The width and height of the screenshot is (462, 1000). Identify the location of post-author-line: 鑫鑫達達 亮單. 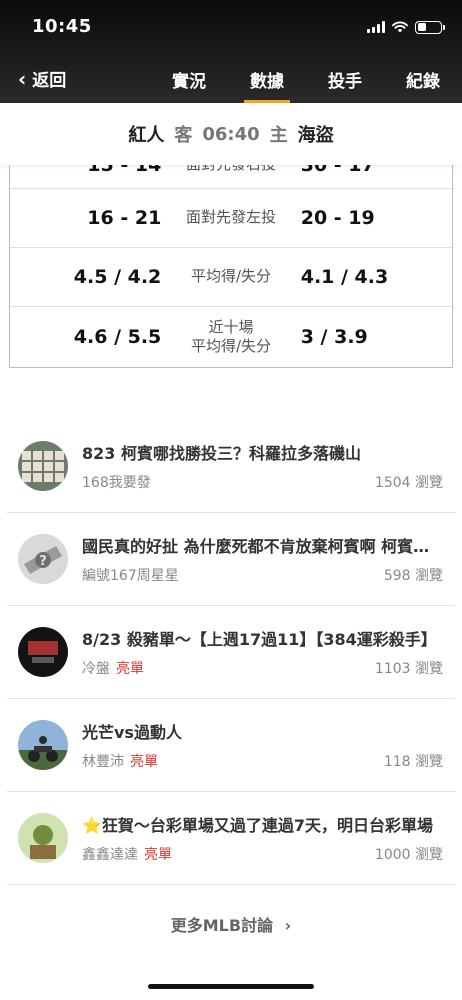
(127, 854).